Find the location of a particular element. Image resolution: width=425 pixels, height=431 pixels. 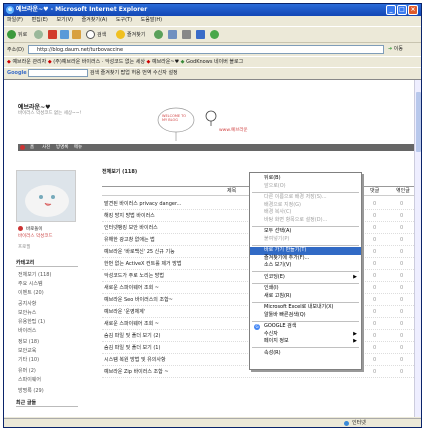

printer-icon is located at coordinates (186, 34).